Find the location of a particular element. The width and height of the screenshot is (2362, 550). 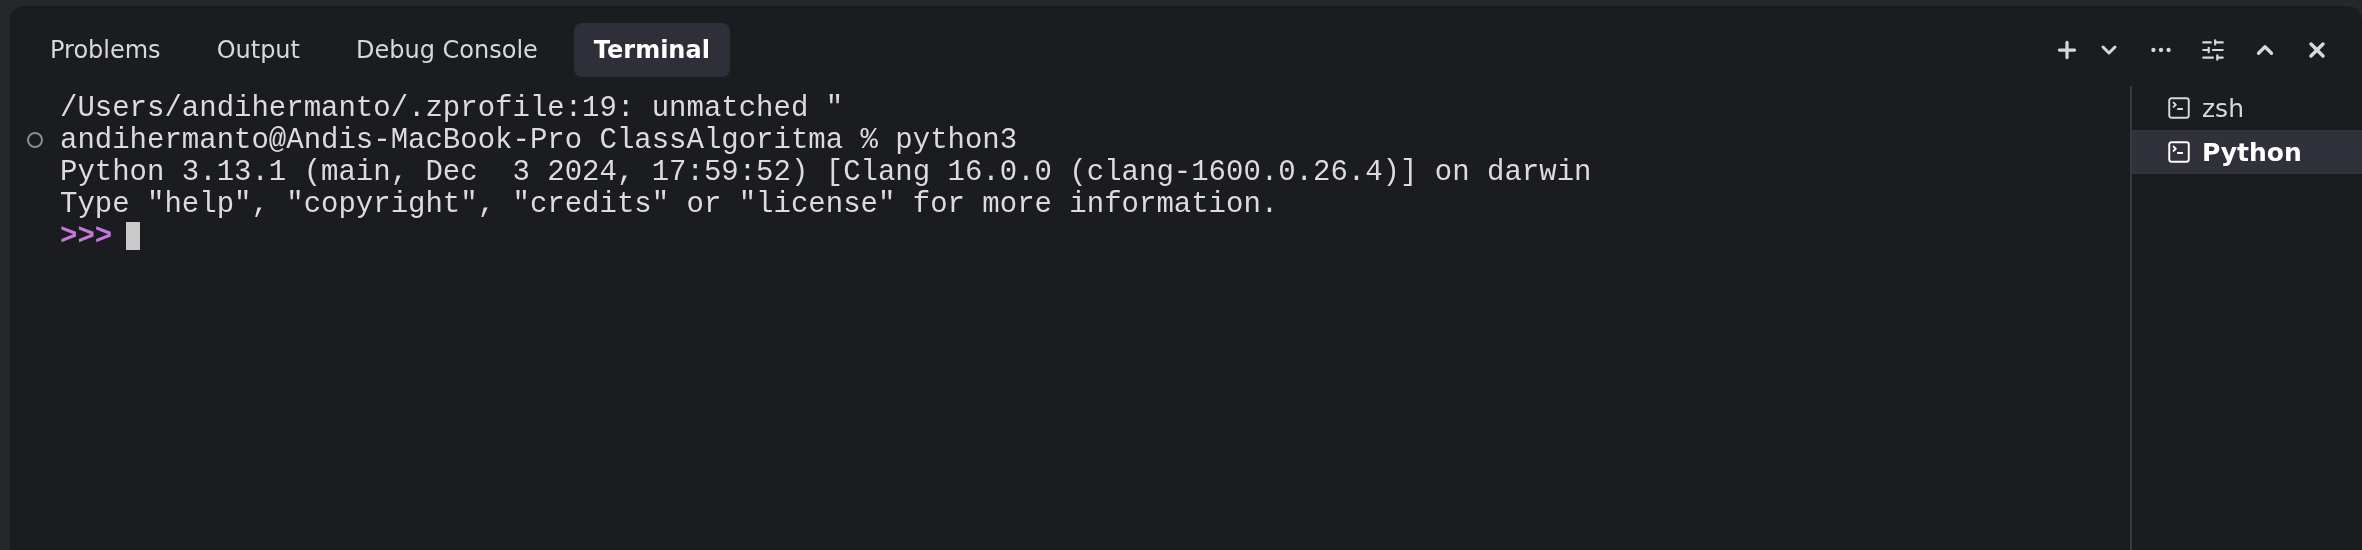

terminal-line: Type "help", "copyright", "credits" or "license" for more information. is located at coordinates (669, 204).